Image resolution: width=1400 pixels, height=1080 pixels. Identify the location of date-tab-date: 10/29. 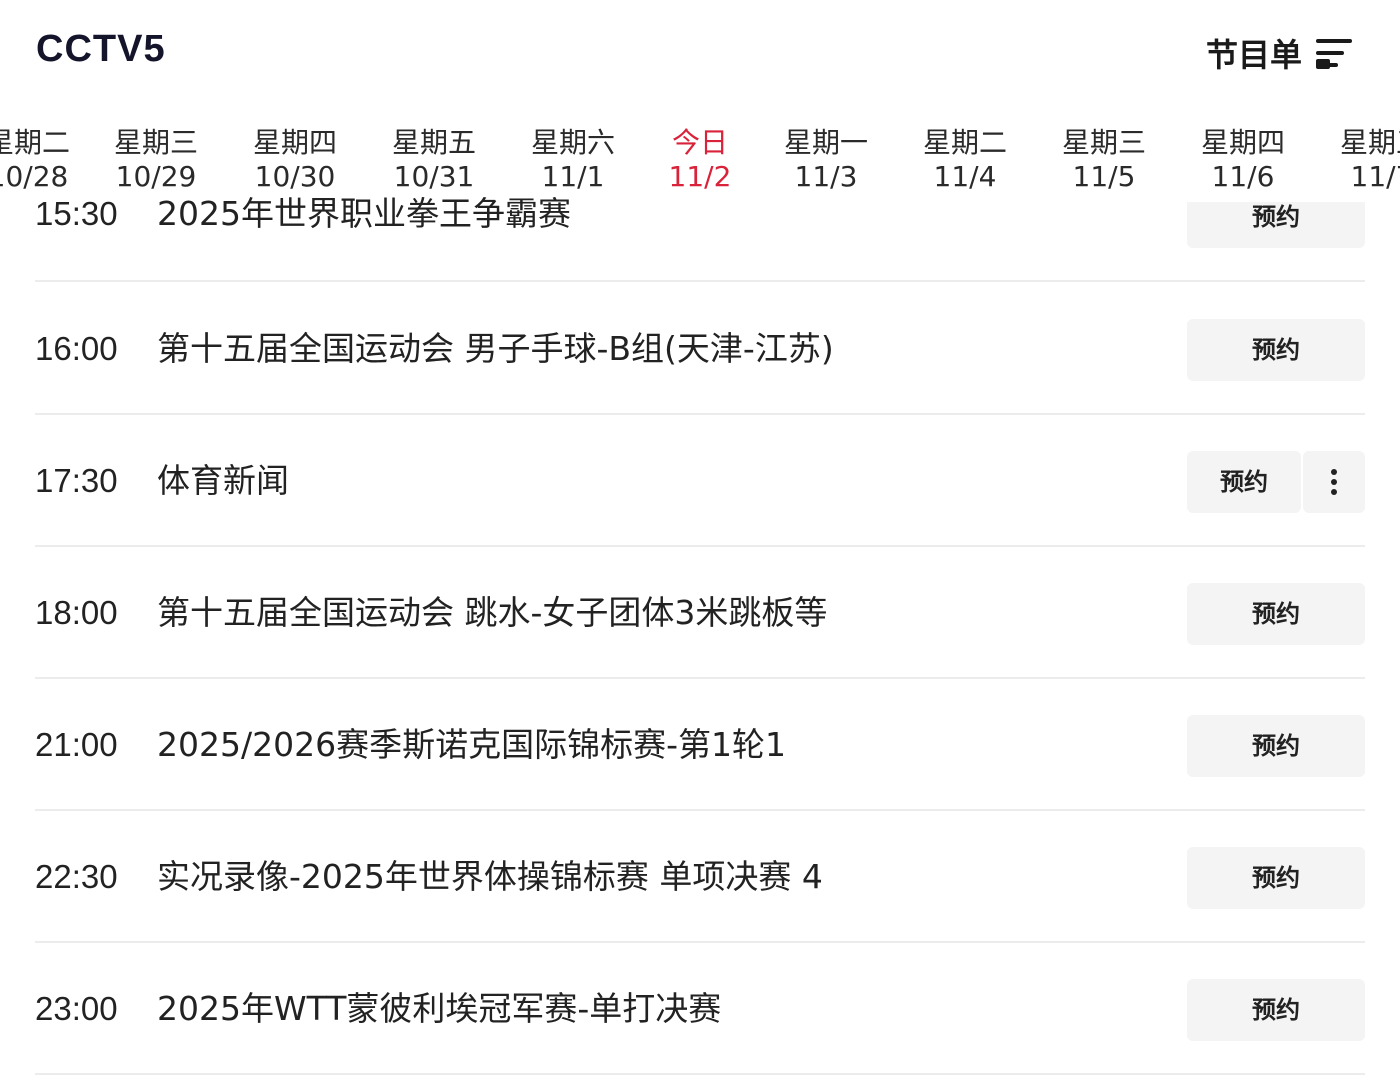
(156, 176).